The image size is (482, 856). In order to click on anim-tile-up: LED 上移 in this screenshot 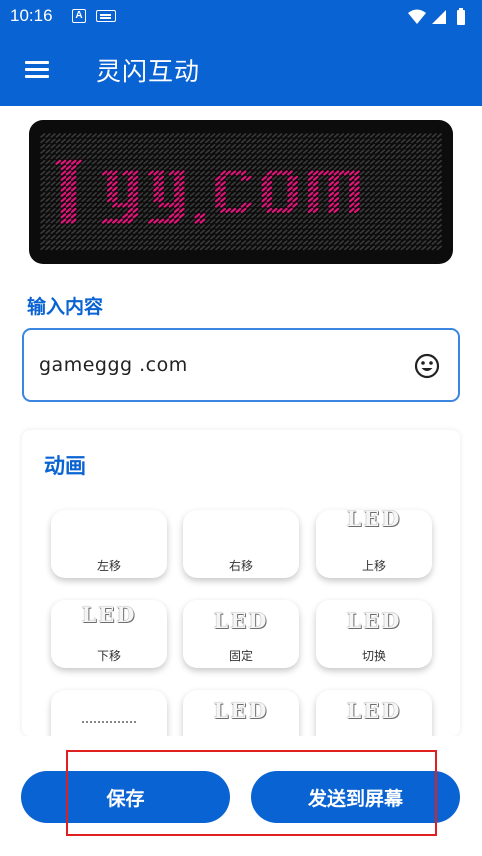, I will do `click(374, 544)`.